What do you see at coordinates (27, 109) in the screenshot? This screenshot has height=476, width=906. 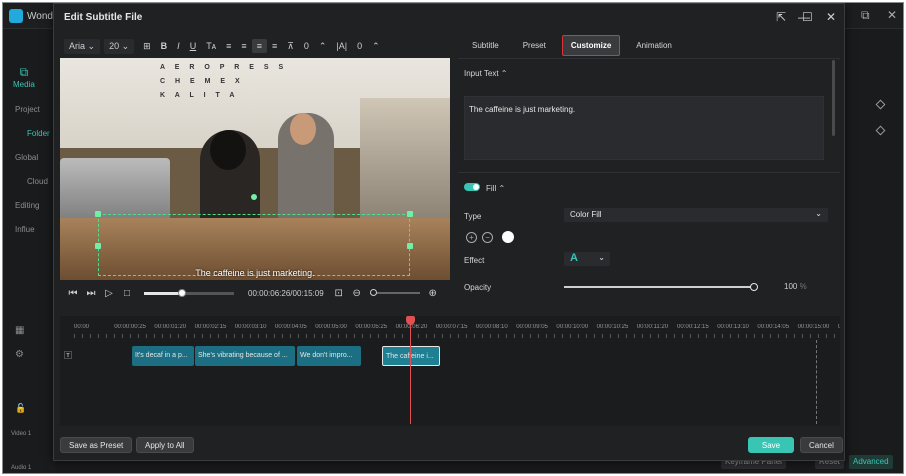 I see `panel-item-project: Project` at bounding box center [27, 109].